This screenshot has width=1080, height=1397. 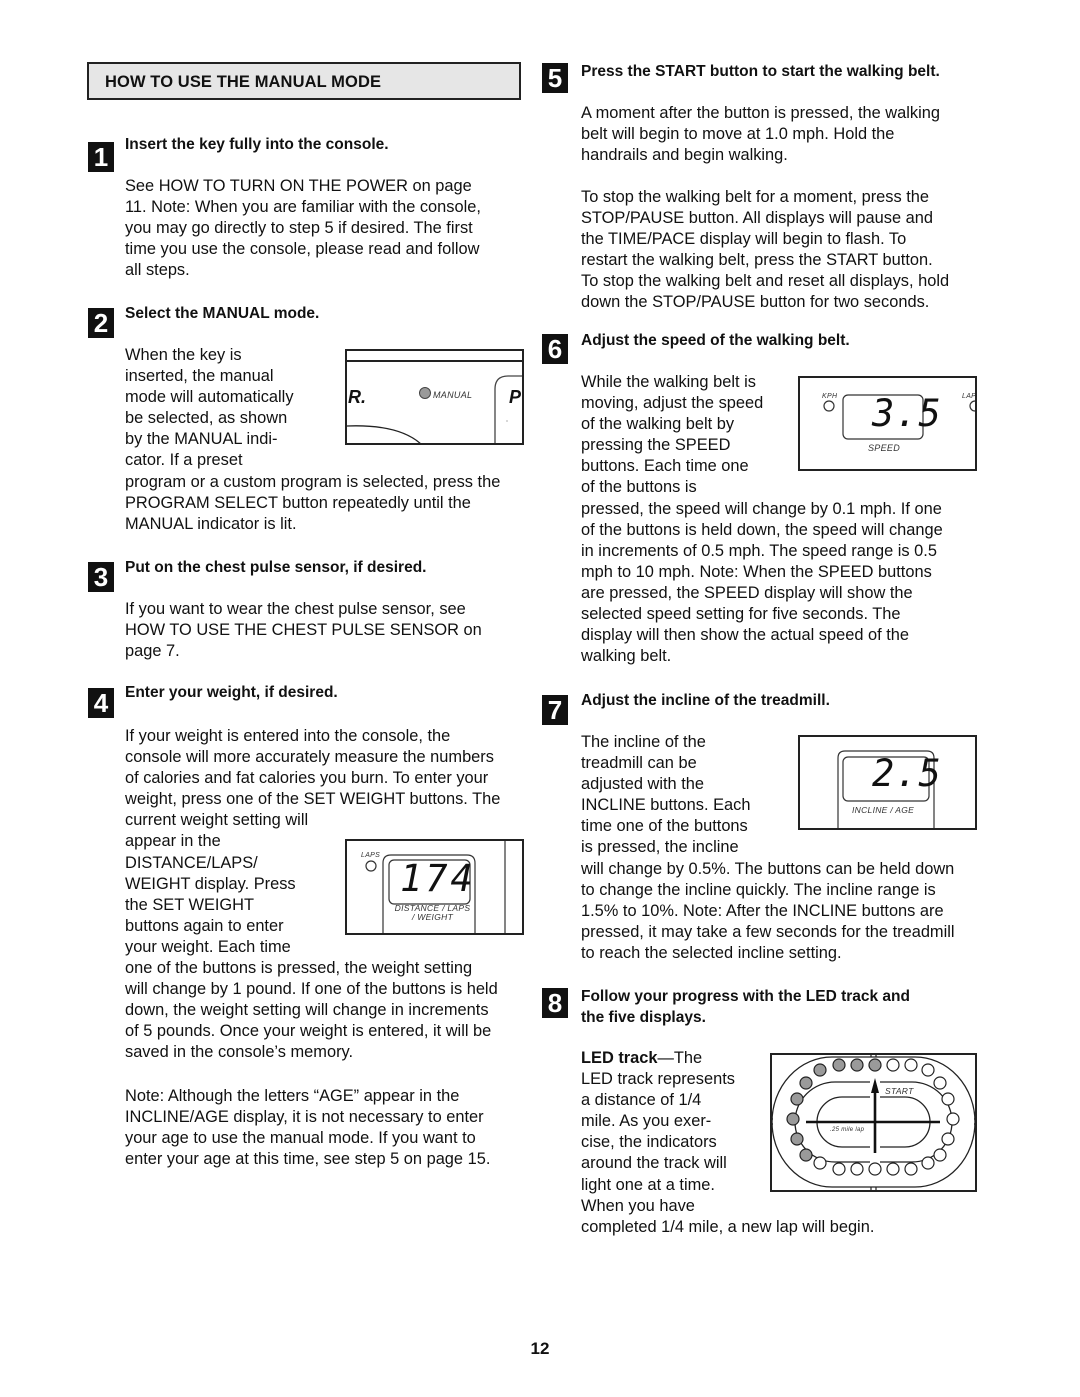 What do you see at coordinates (684, 155) in the screenshot?
I see `text-line: handrails and begin walking.` at bounding box center [684, 155].